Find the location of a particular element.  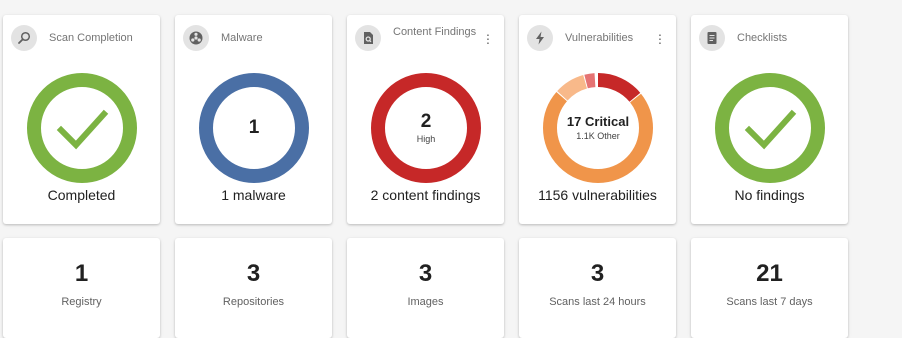

critical-count: 17 Critical is located at coordinates (598, 121).